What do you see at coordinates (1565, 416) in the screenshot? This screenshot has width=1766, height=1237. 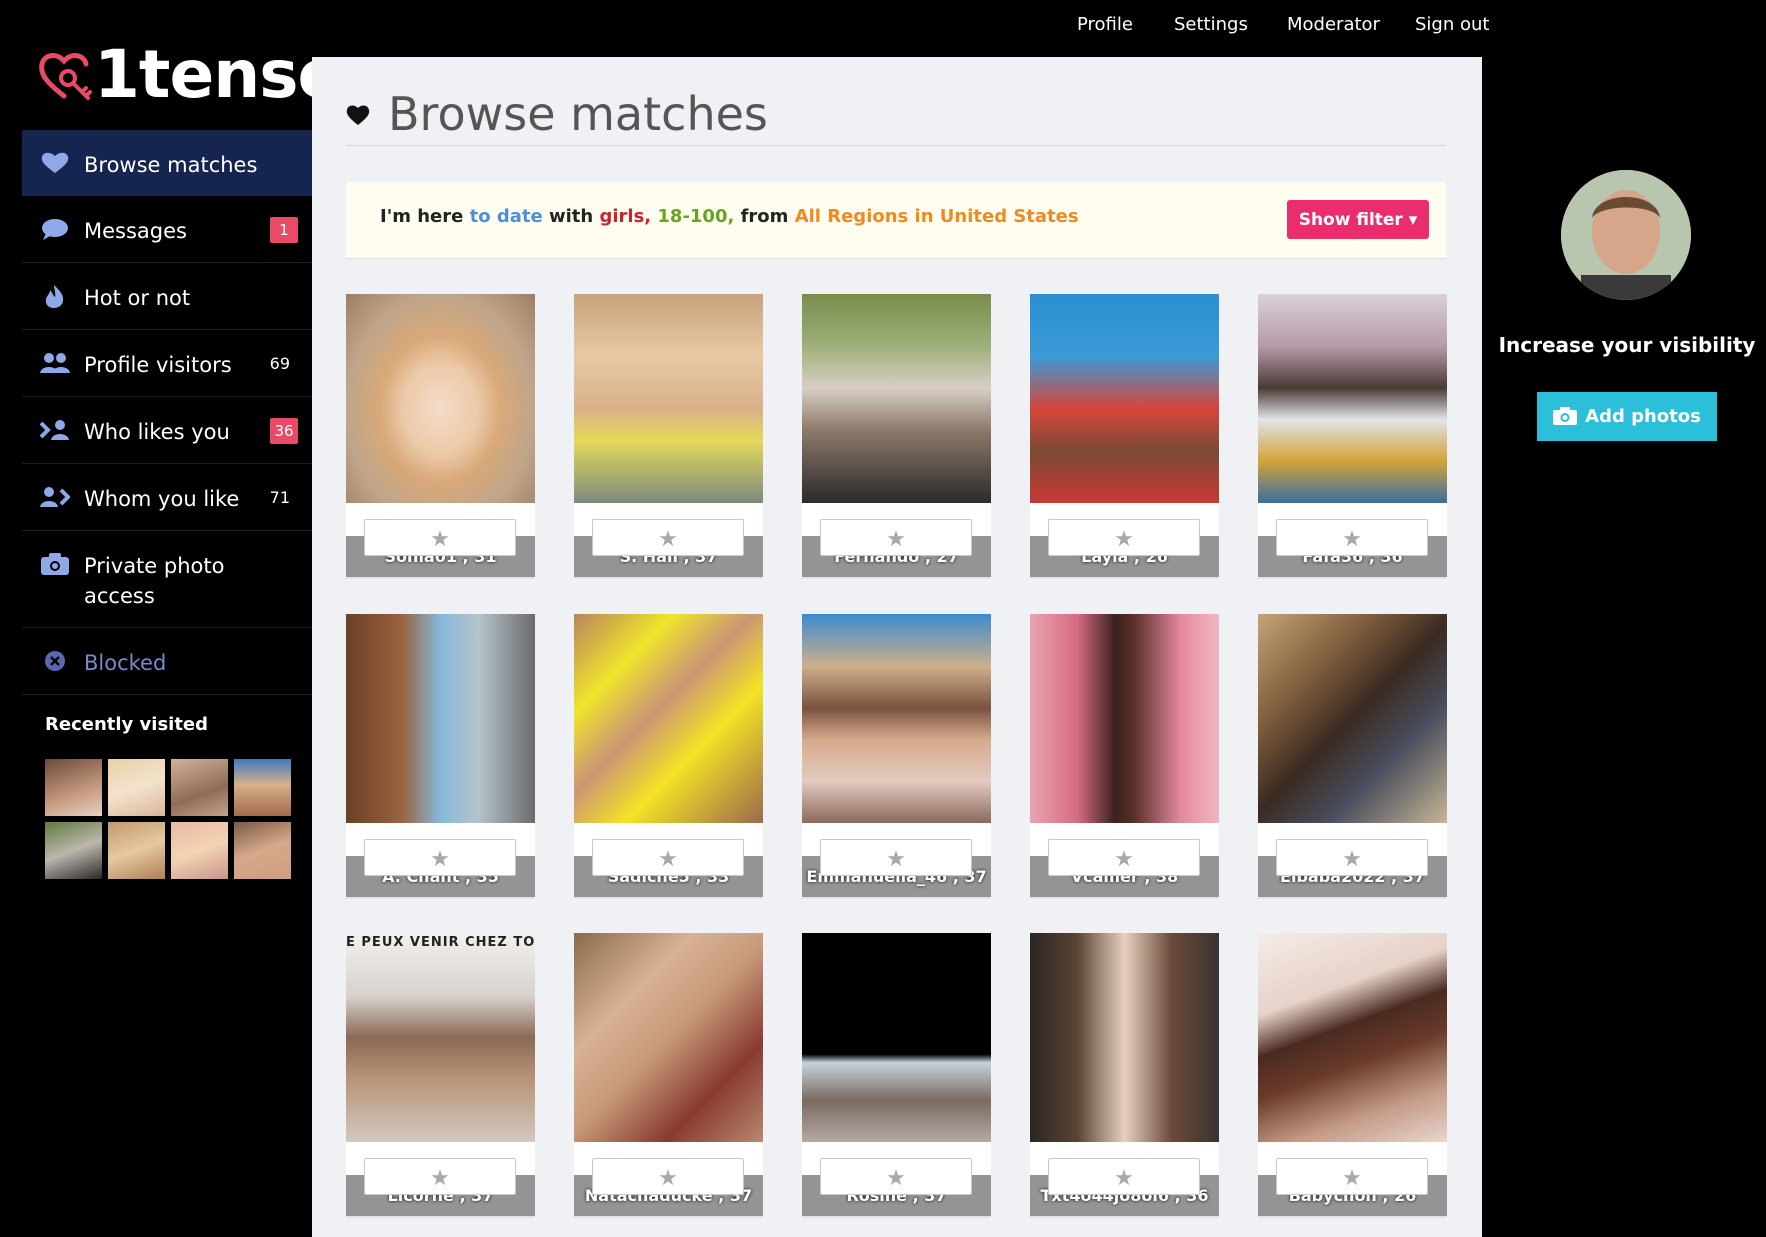 I see `camera-icon` at bounding box center [1565, 416].